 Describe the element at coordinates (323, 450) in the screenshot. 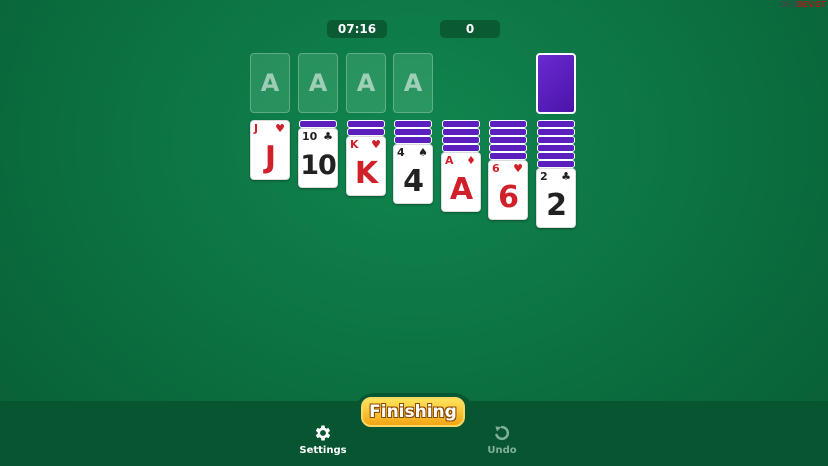

I see `settings-label: Settings` at that location.